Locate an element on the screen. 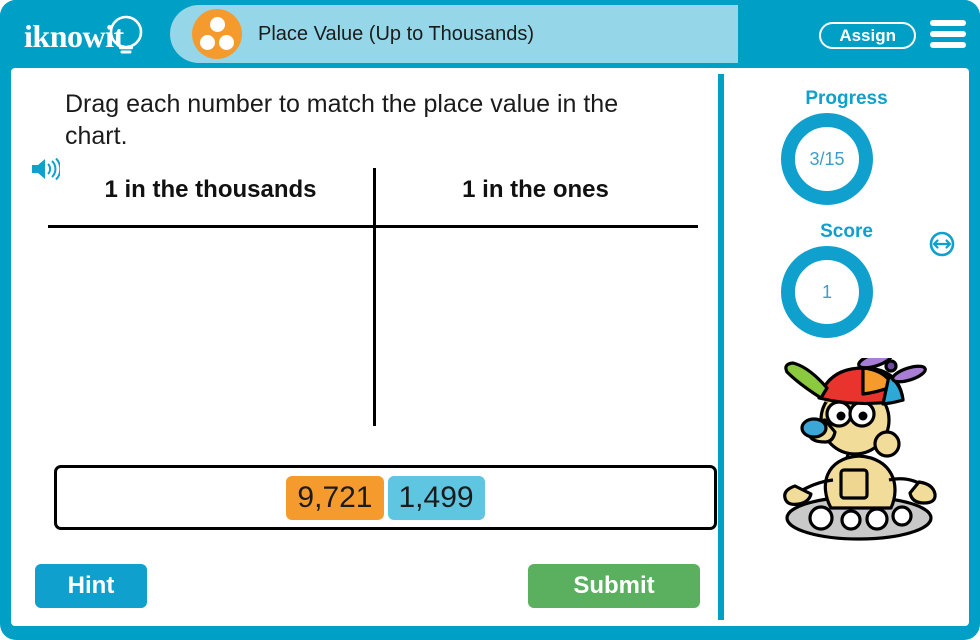  hint-button: Hint is located at coordinates (91, 586).